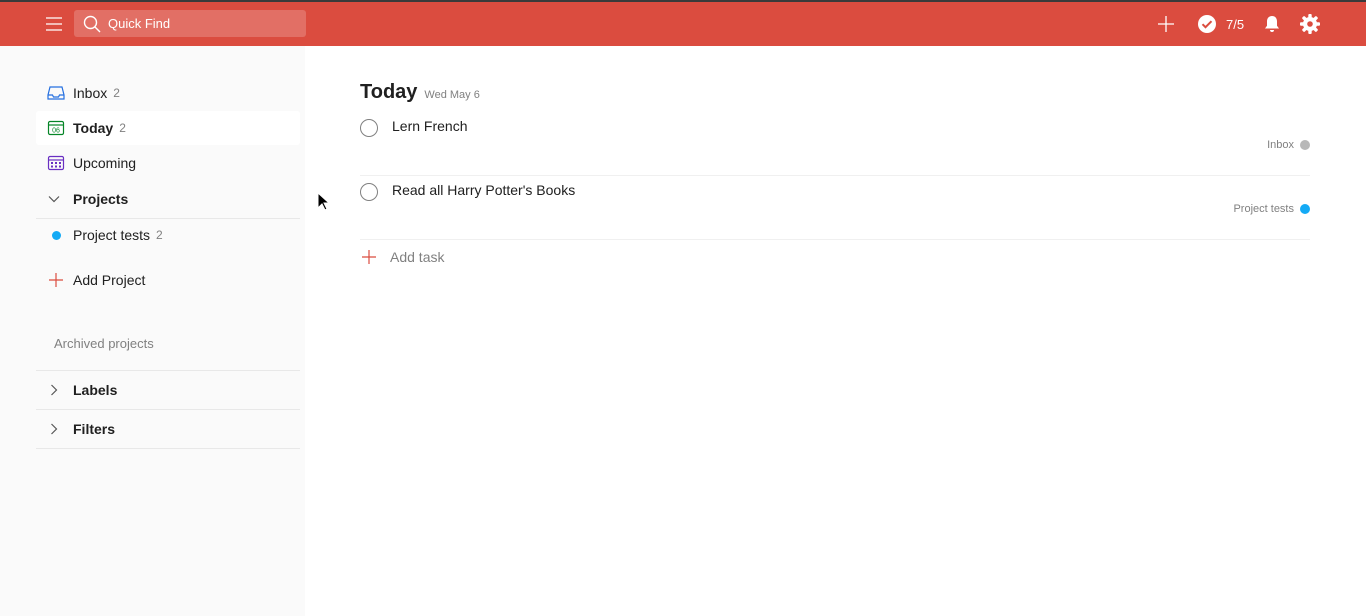 The image size is (1366, 616). What do you see at coordinates (168, 235) in the screenshot?
I see `sidebar-item-project-tests: Project tests 2` at bounding box center [168, 235].